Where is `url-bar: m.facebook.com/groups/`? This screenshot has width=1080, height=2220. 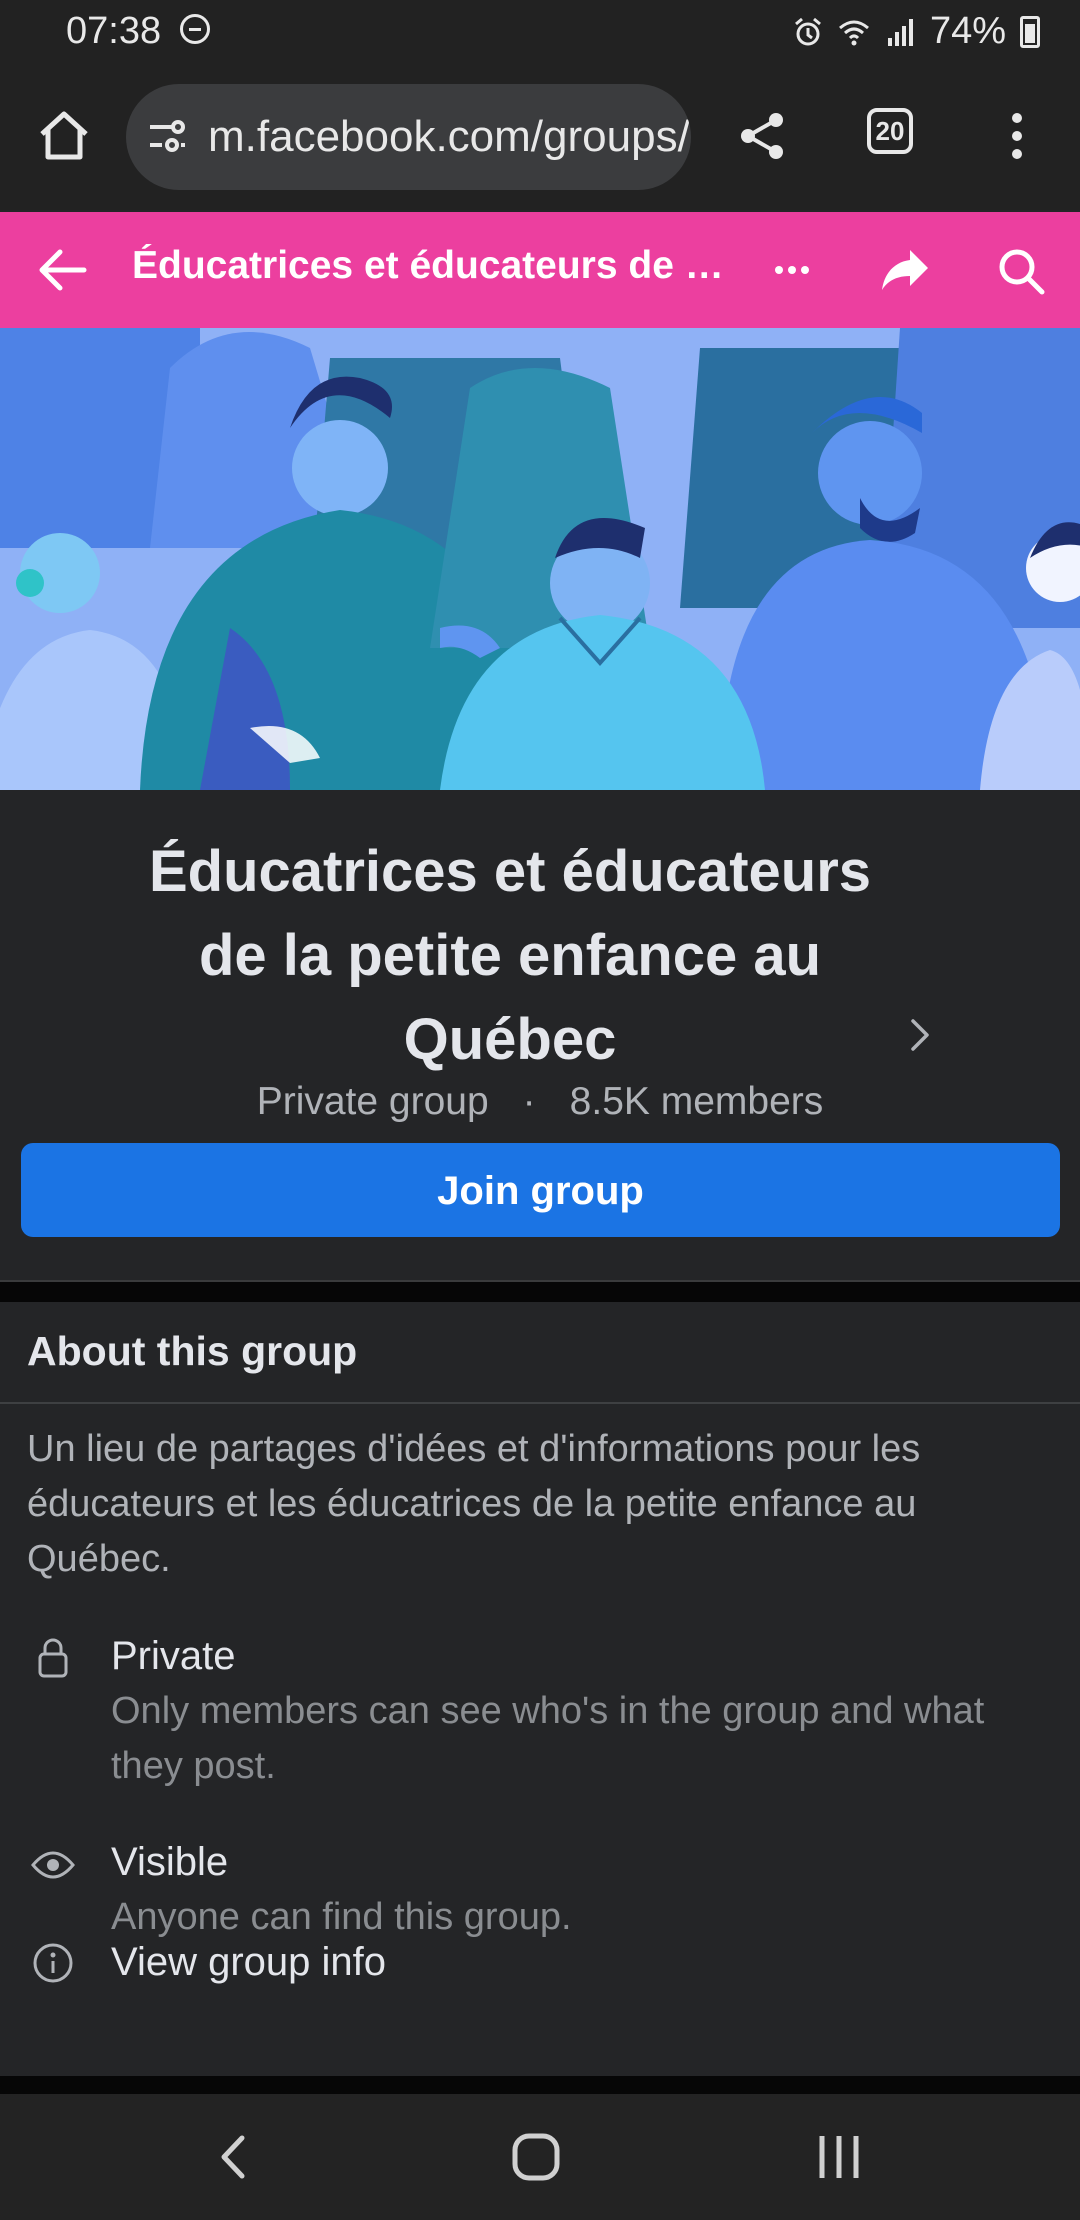 url-bar: m.facebook.com/groups/ is located at coordinates (408, 137).